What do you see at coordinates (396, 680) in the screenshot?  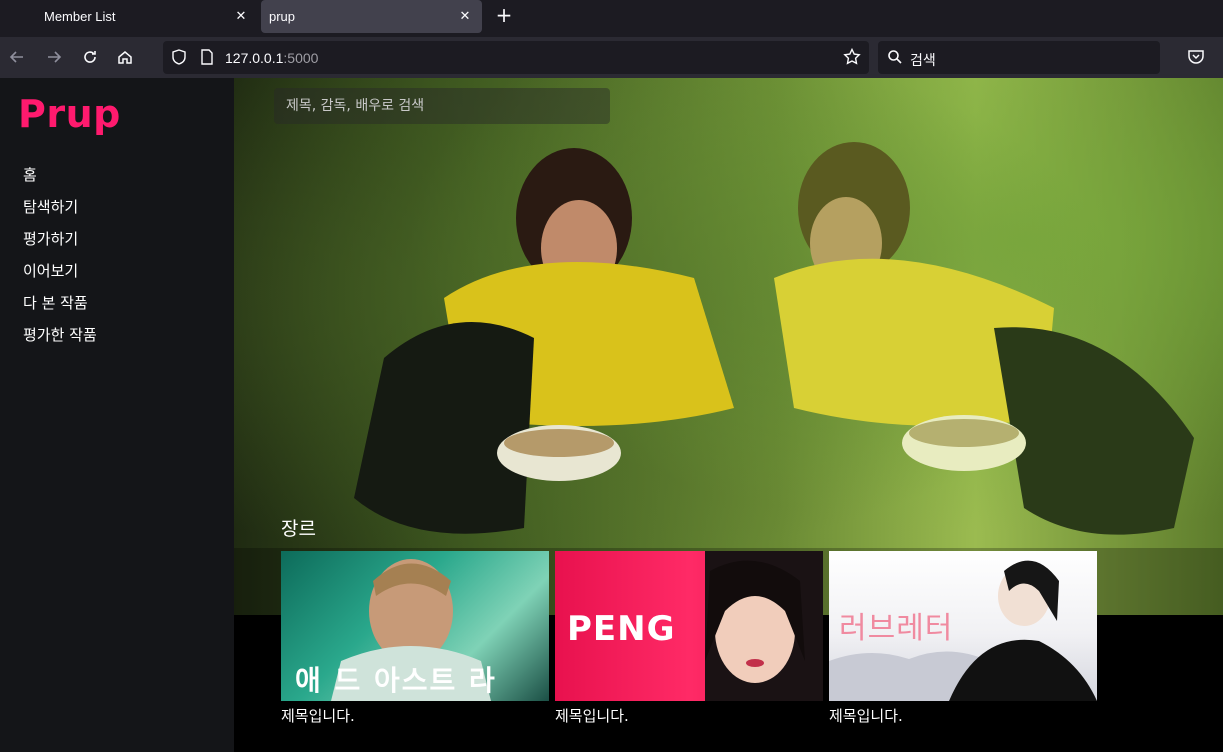 I see `poster-text: 애 드 아스트 라` at bounding box center [396, 680].